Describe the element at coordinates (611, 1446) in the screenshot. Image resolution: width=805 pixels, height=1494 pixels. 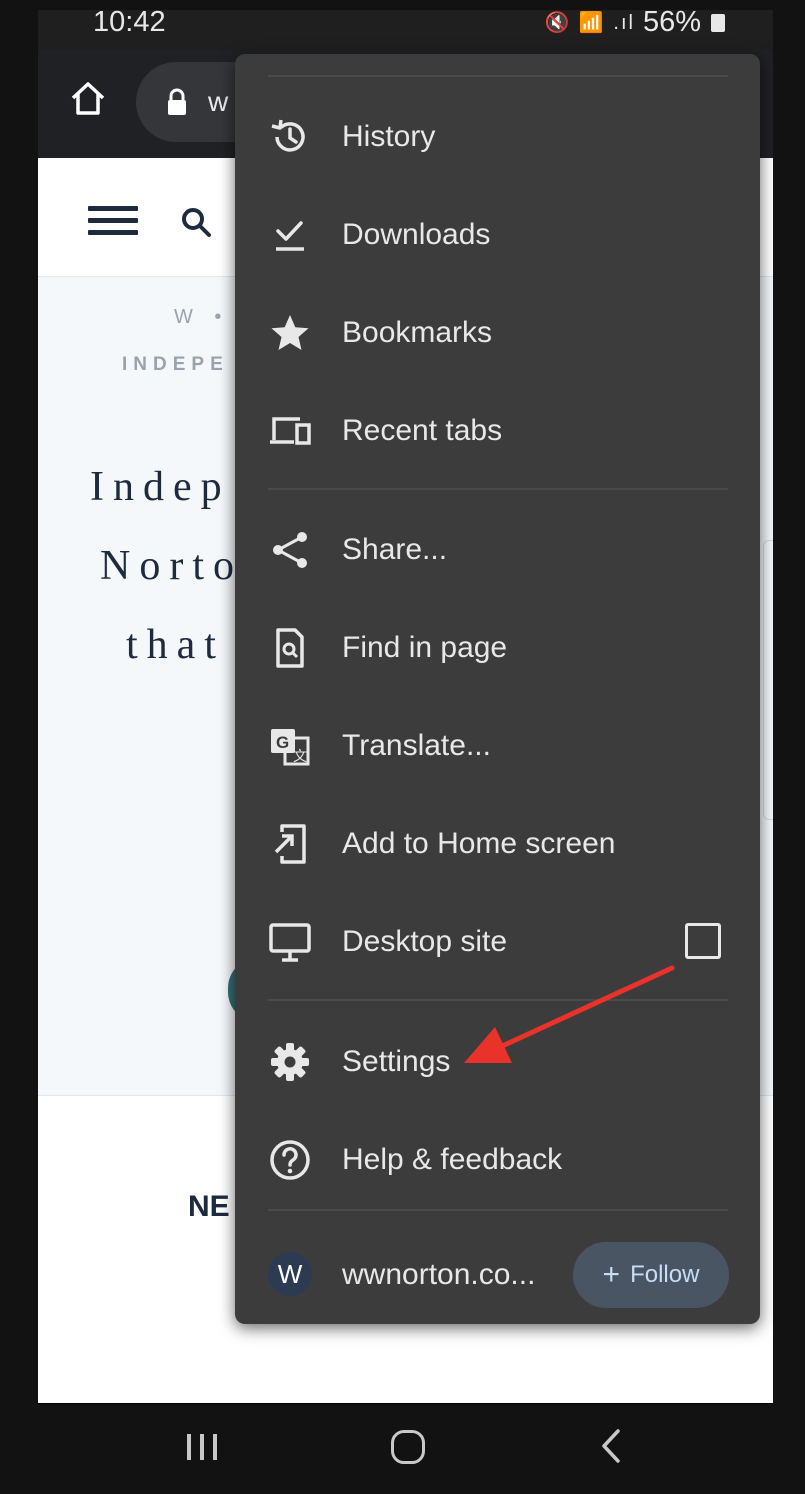
I see `back-icon` at that location.